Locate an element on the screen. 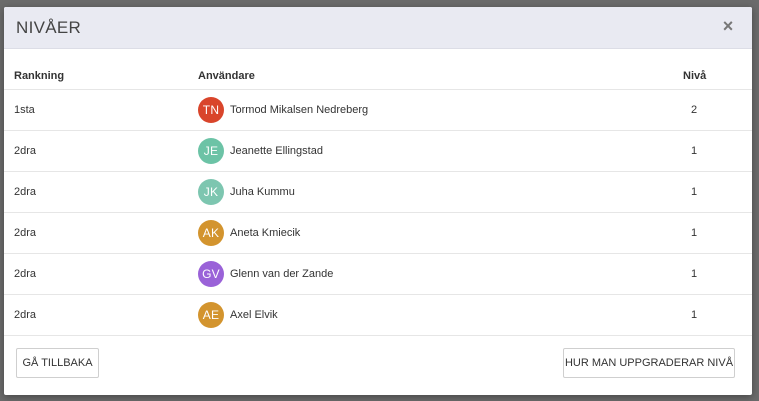 The image size is (759, 401). level-cell: 2 is located at coordinates (694, 110).